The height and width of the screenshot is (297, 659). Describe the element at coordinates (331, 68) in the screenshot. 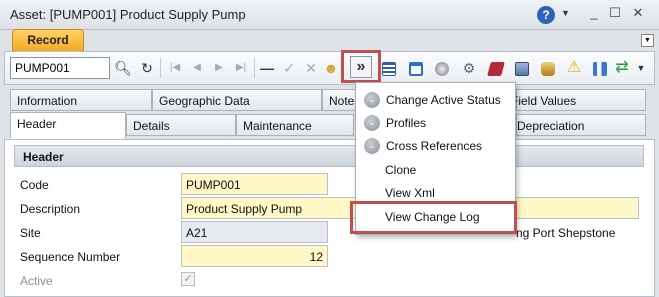

I see `users-icon: ☻` at that location.